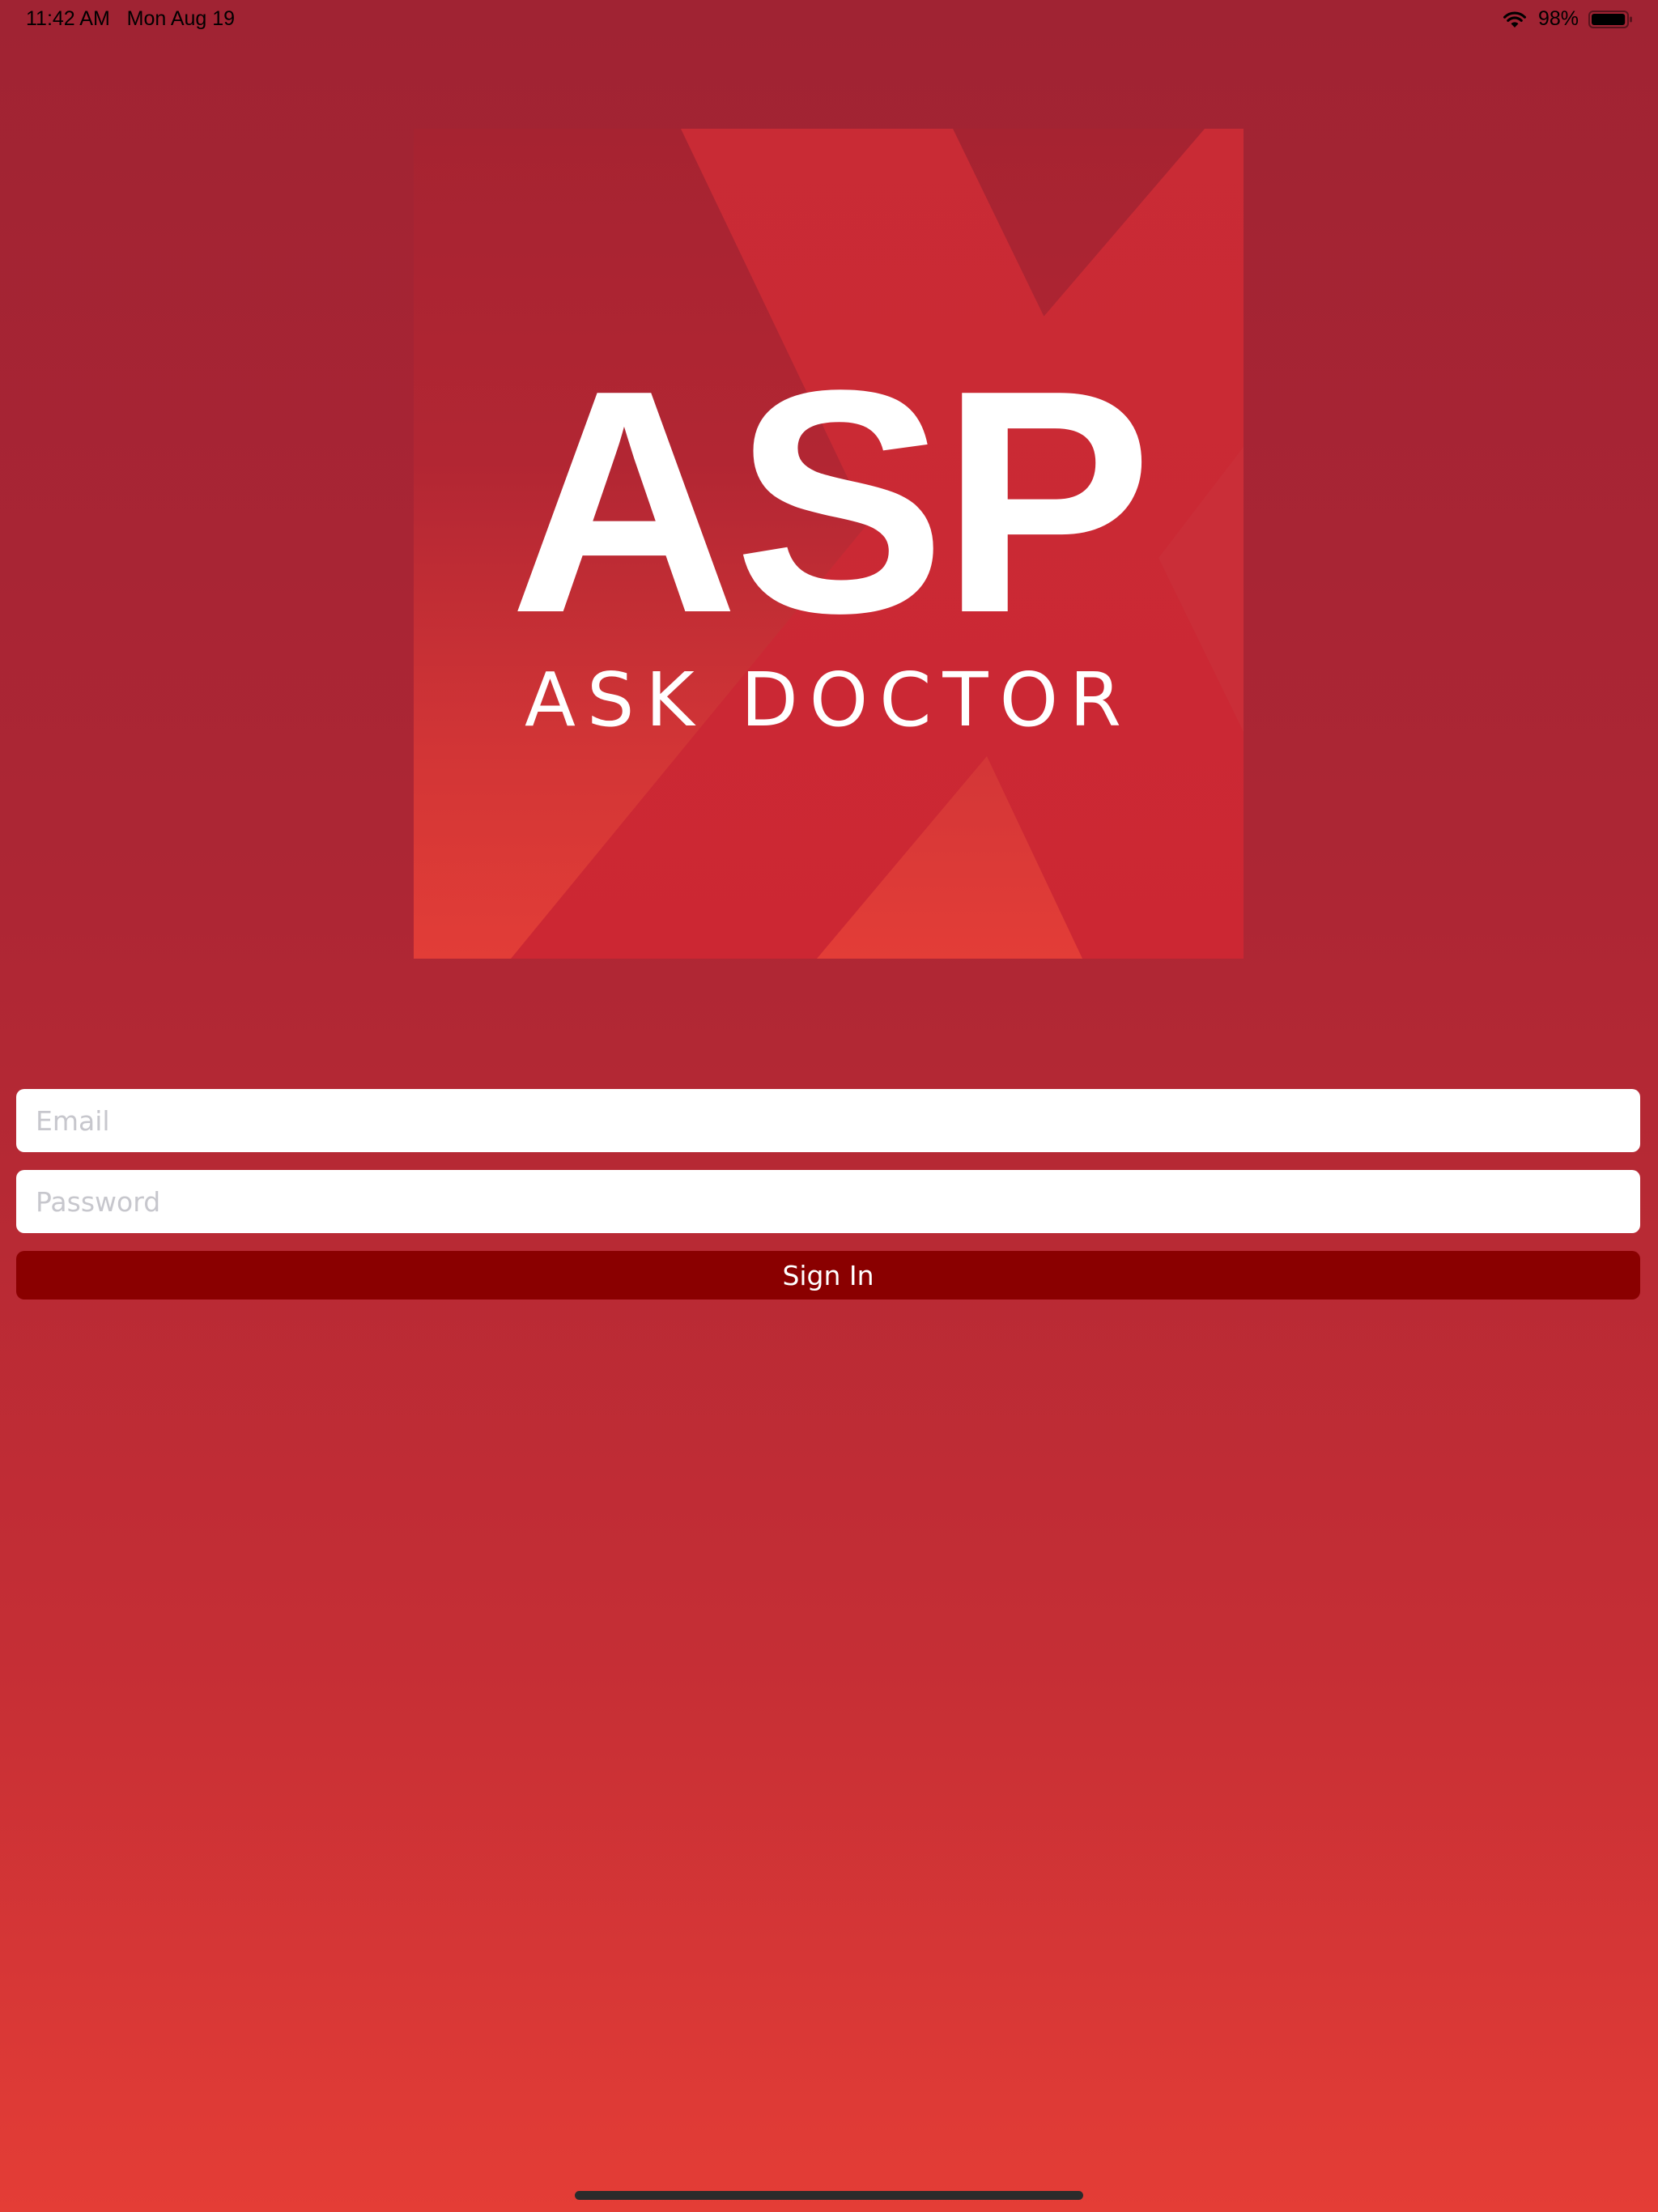 Image resolution: width=1658 pixels, height=2212 pixels. Describe the element at coordinates (829, 19) in the screenshot. I see `status-bar: 11:42 AM Mon Aug 19 98%` at that location.